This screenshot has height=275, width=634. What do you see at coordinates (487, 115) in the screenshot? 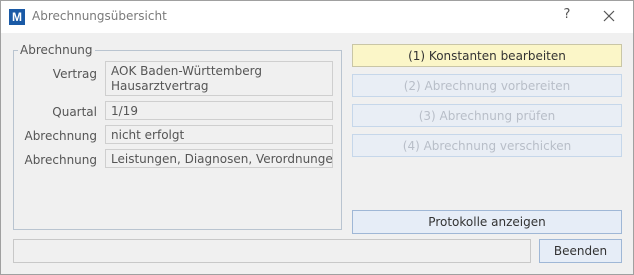
I see `abrechnung-pruefen-button: (3) Abrechnung prüfen` at bounding box center [487, 115].